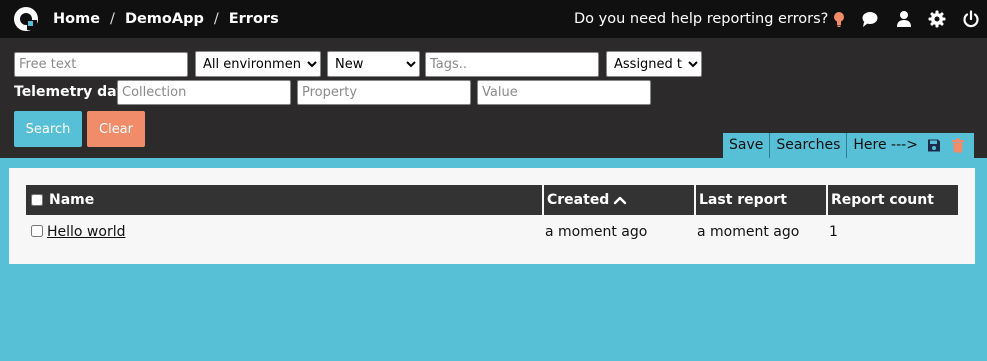 The height and width of the screenshot is (361, 987). I want to click on power-icon, so click(971, 19).